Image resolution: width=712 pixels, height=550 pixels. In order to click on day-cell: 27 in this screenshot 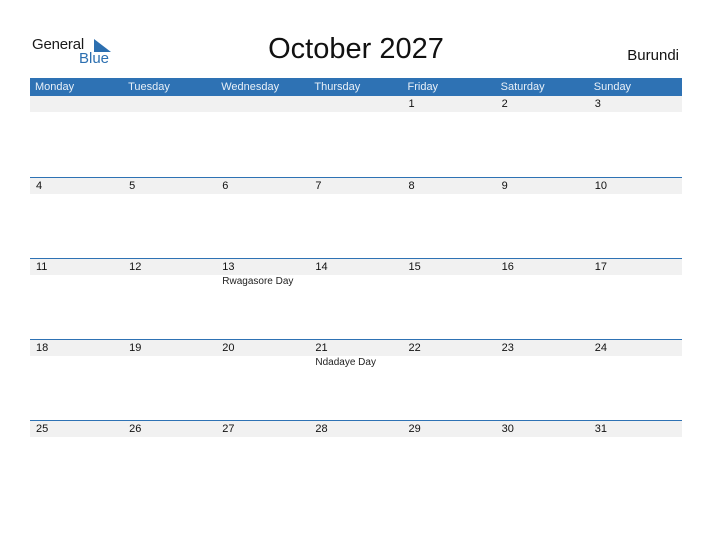, I will do `click(262, 429)`.